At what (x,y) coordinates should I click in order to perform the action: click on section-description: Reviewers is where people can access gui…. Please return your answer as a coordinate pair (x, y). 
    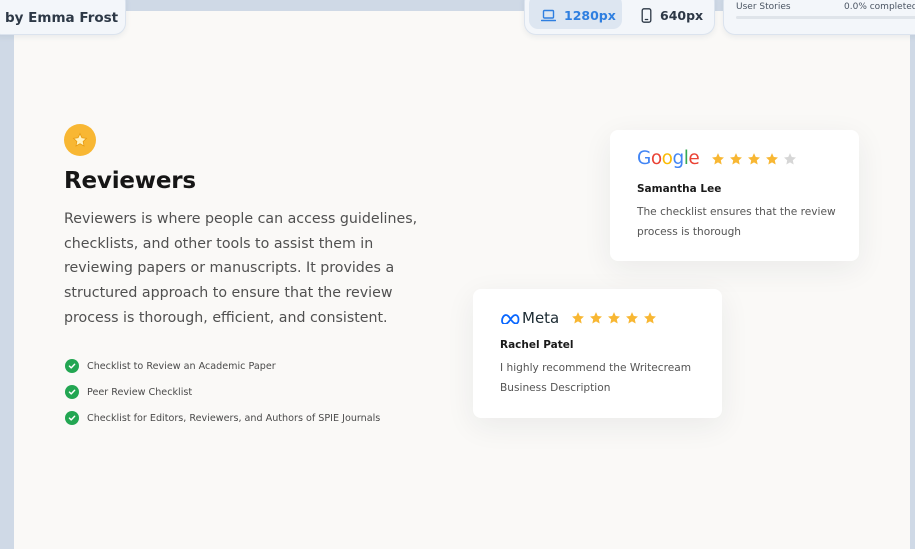
    Looking at the image, I should click on (241, 268).